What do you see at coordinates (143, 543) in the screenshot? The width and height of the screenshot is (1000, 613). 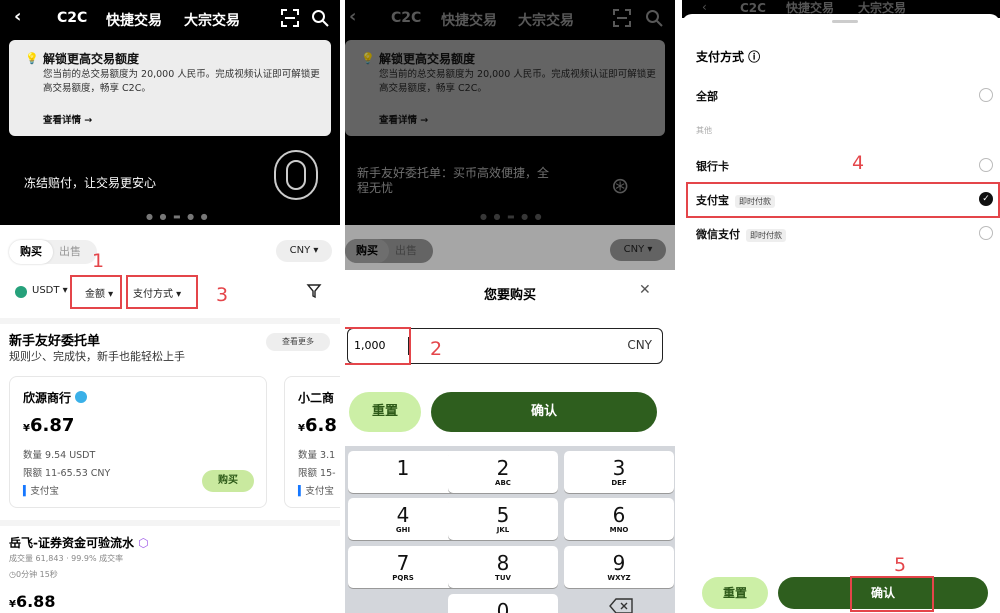 I see `badge-icon: ⬡` at bounding box center [143, 543].